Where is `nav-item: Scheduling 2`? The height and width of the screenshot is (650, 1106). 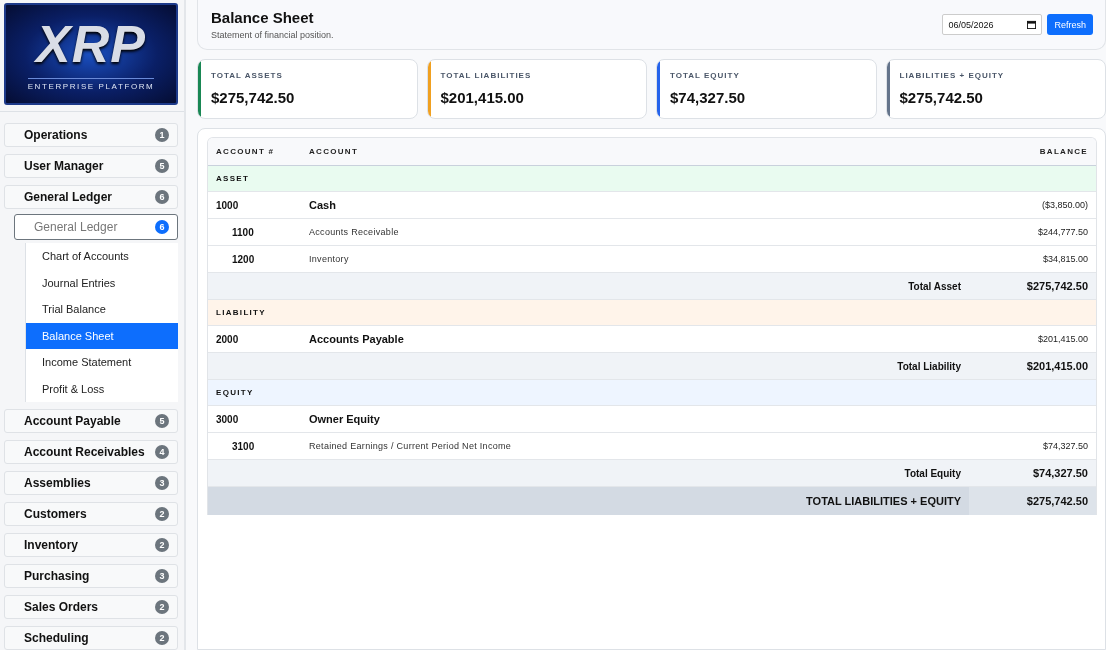 nav-item: Scheduling 2 is located at coordinates (91, 638).